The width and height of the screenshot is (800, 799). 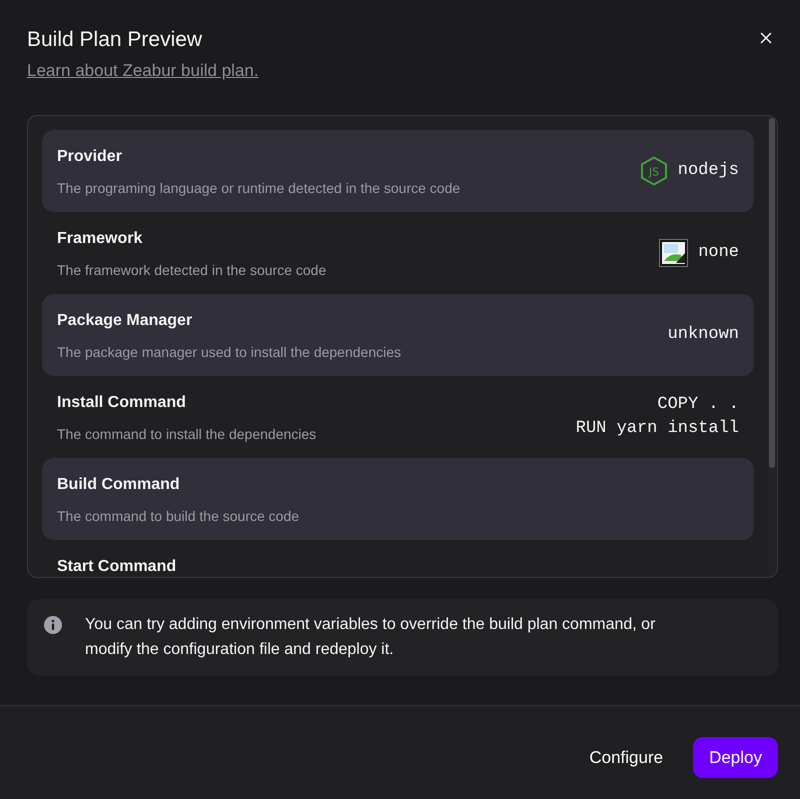 I want to click on scrollbar, so click(x=772, y=346).